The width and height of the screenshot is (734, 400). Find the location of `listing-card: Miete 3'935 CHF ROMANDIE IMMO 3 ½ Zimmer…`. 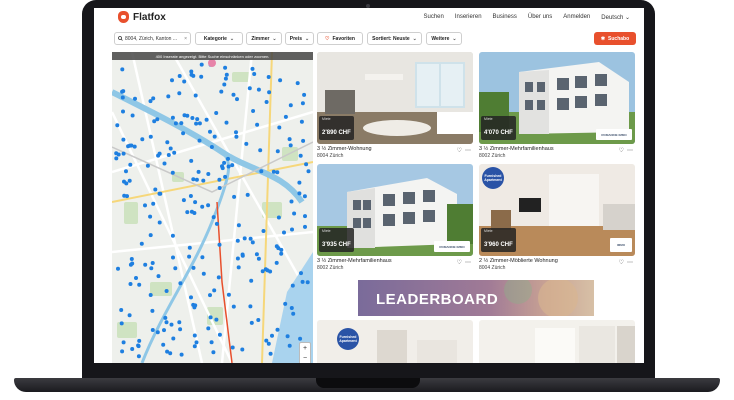

listing-card: Miete 3'935 CHF ROMANDIE IMMO 3 ½ Zimmer… is located at coordinates (395, 220).